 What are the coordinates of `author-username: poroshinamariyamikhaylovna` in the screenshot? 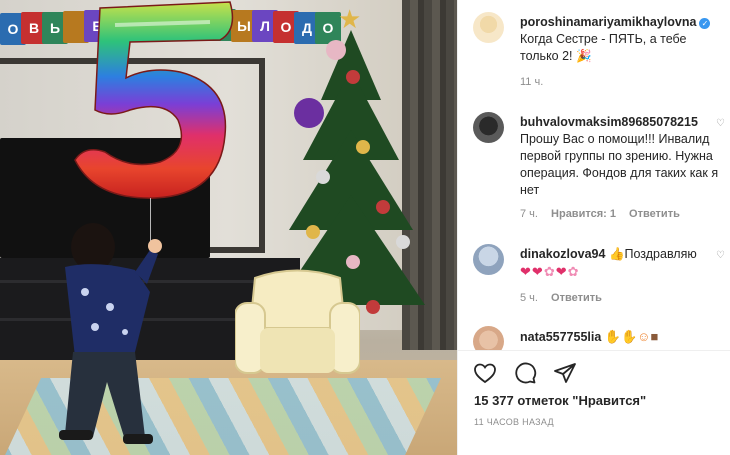 It's located at (608, 22).